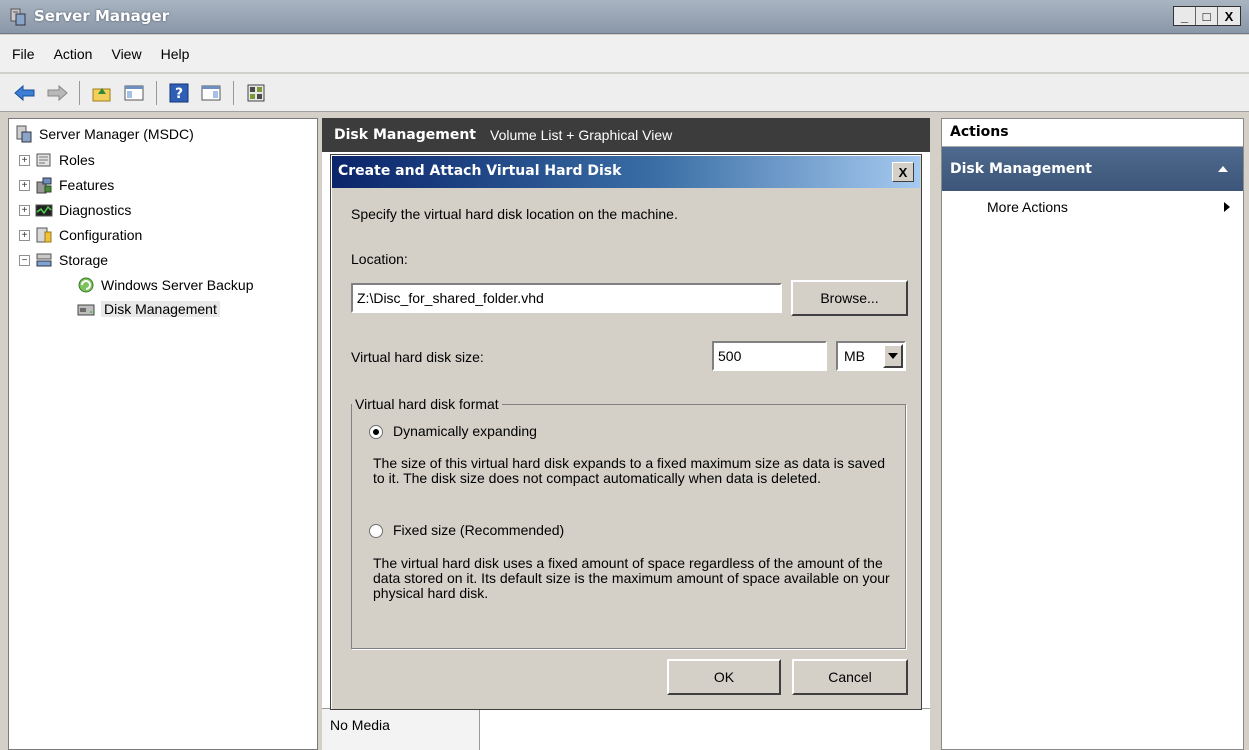 The height and width of the screenshot is (750, 1249). I want to click on menu-help: Help, so click(175, 54).